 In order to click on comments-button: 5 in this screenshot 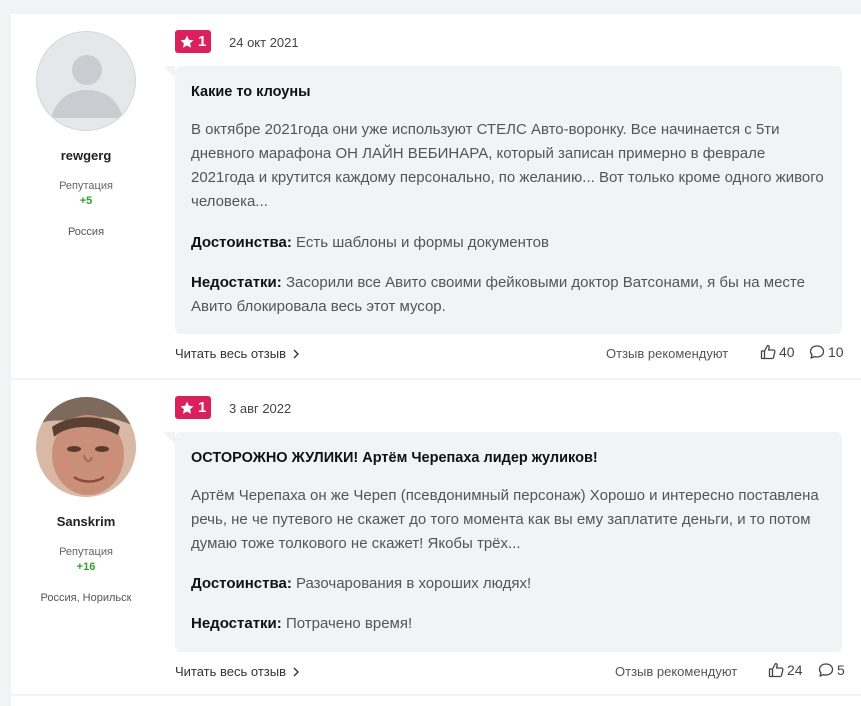, I will do `click(831, 670)`.